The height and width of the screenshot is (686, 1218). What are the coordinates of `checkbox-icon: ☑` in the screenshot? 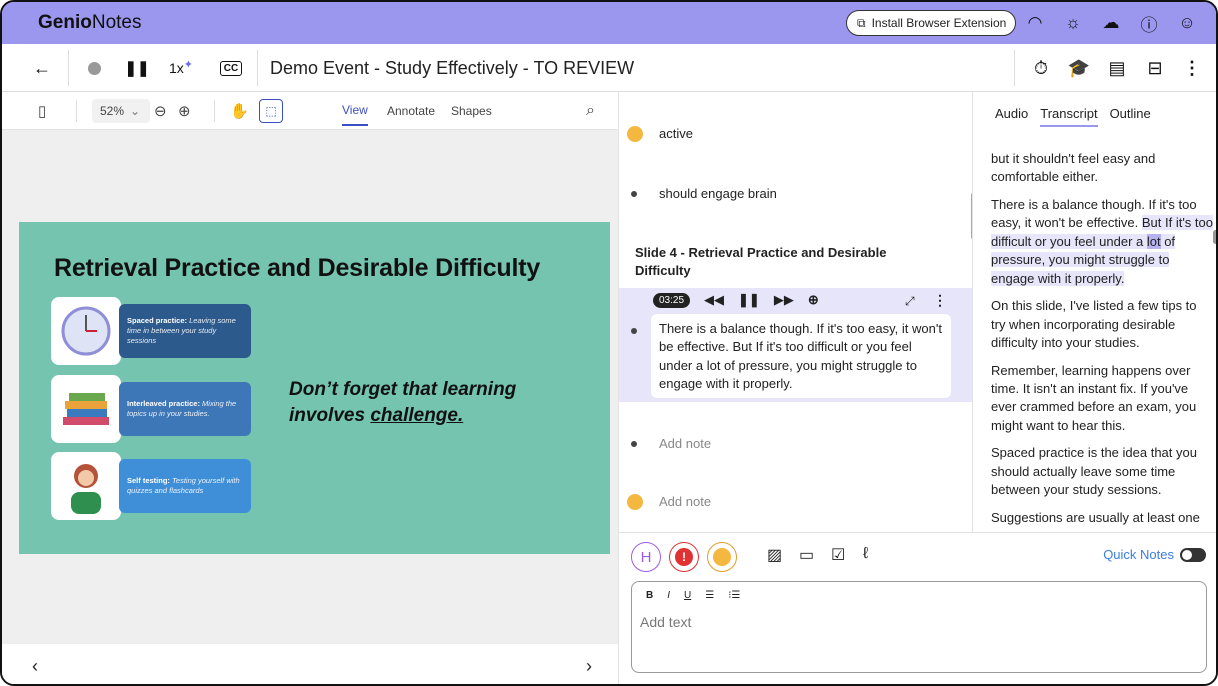 It's located at (838, 555).